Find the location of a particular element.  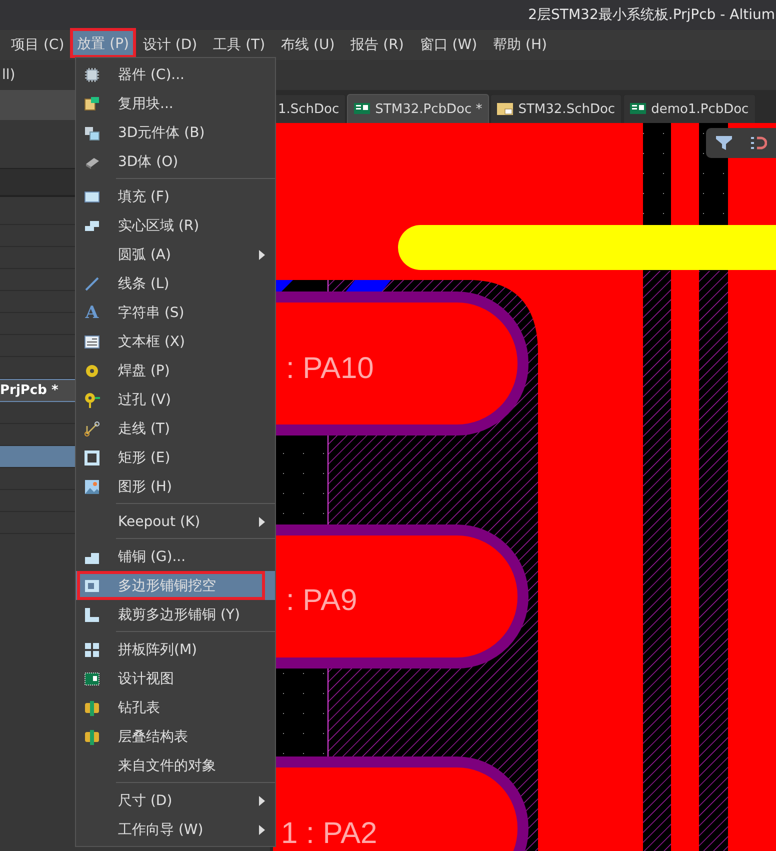

menu-item: 工作向导 (W) is located at coordinates (175, 829).